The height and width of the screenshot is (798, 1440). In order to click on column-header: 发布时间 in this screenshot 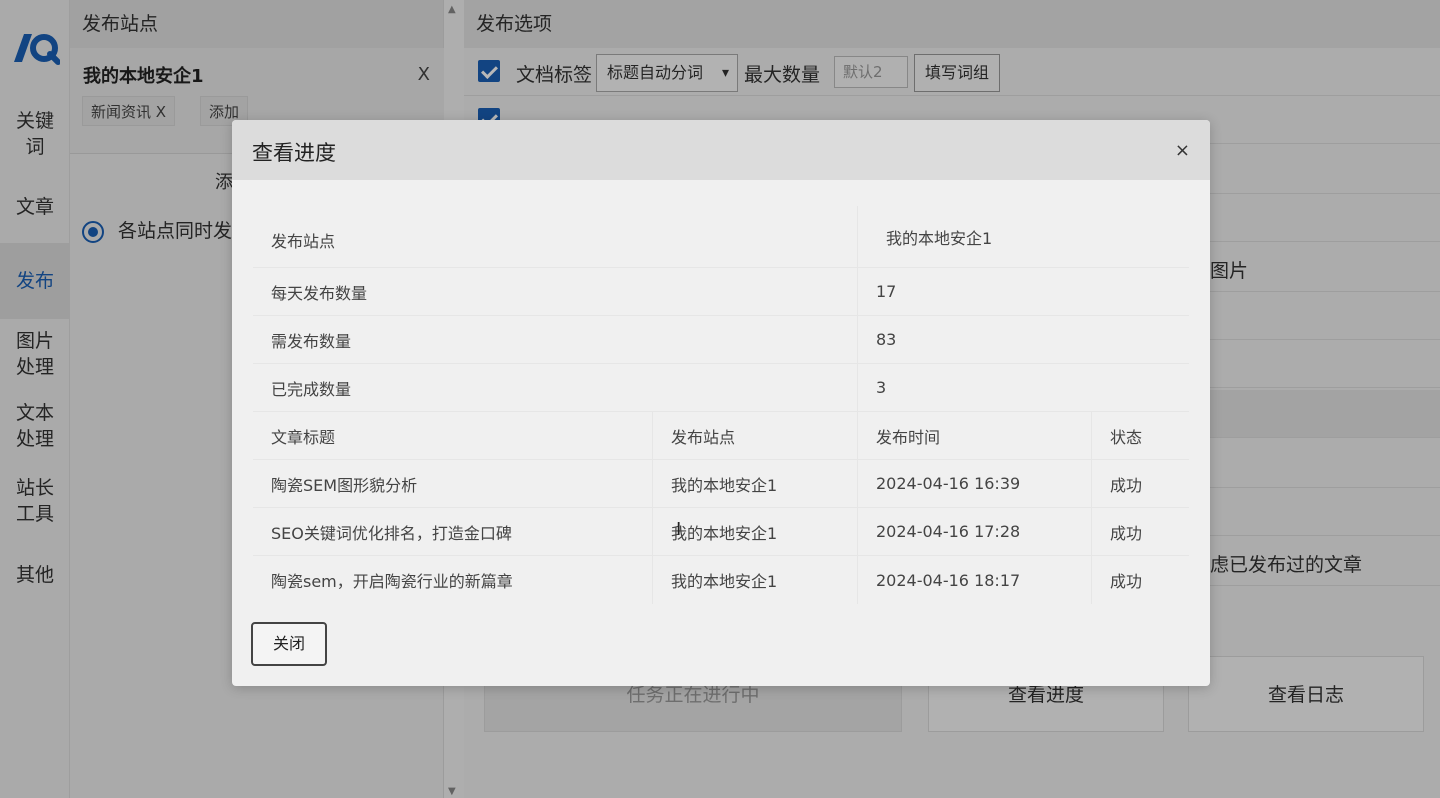, I will do `click(975, 435)`.